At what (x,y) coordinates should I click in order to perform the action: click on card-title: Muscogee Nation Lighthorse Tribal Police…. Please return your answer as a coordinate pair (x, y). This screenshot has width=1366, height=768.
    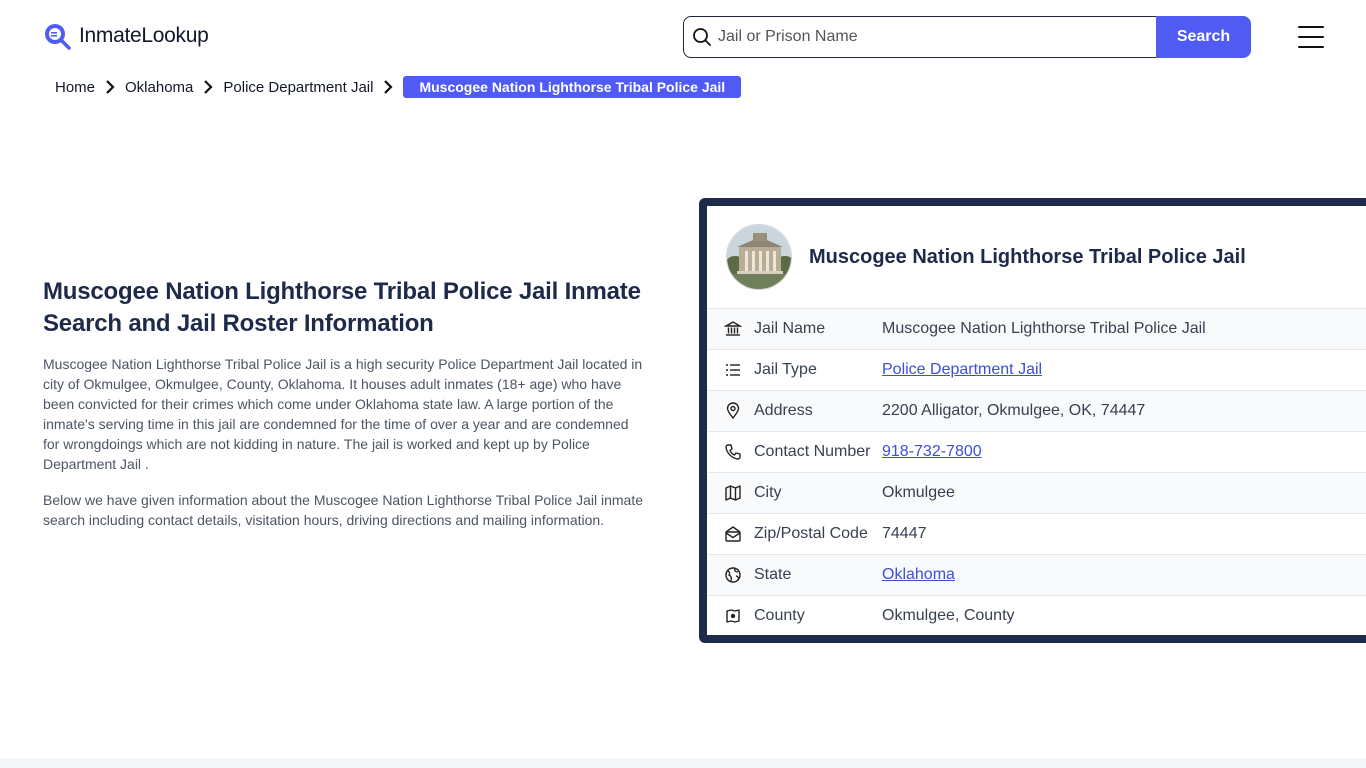
    Looking at the image, I should click on (1027, 256).